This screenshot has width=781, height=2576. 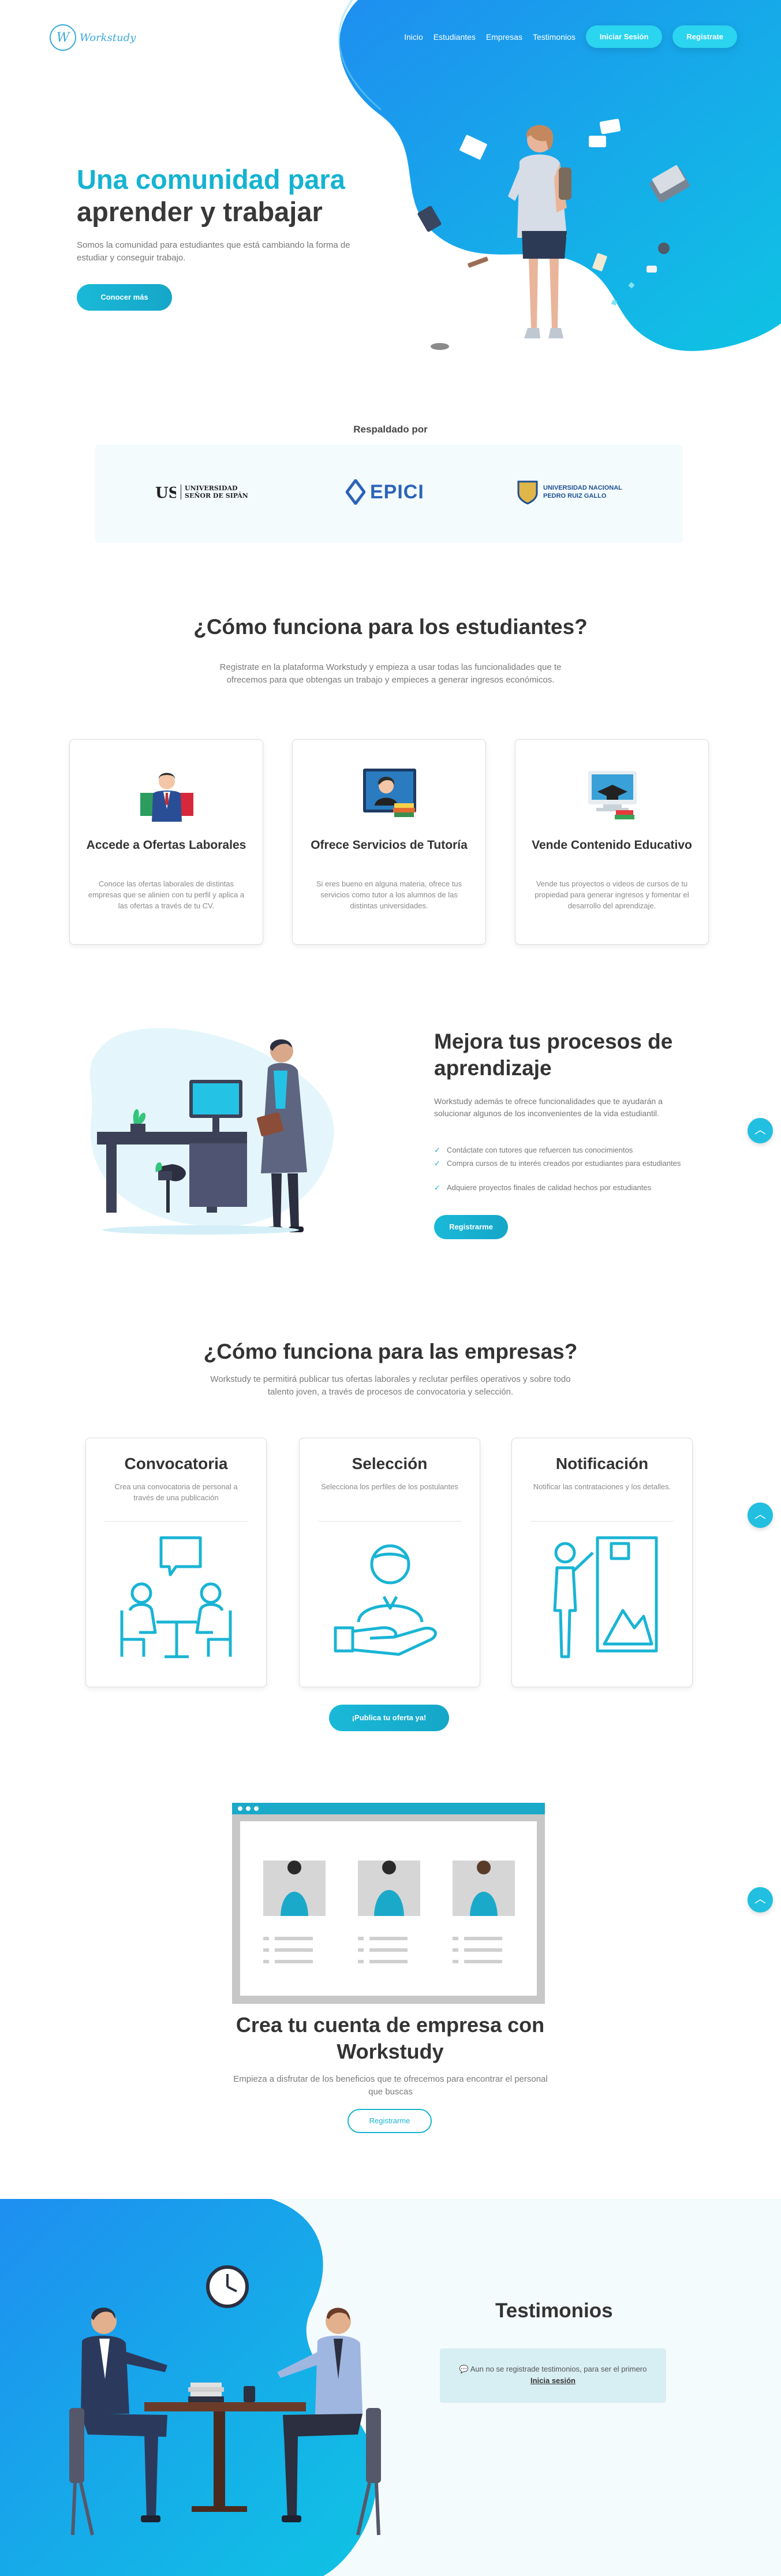 I want to click on login-button: Iniciar Sesión, so click(x=624, y=36).